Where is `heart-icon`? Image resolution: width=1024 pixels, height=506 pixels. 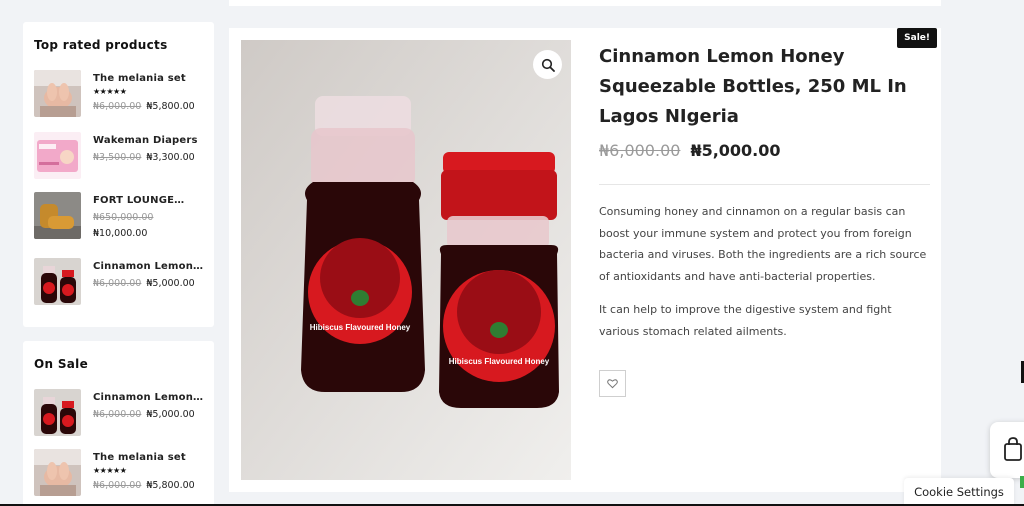
heart-icon is located at coordinates (612, 384).